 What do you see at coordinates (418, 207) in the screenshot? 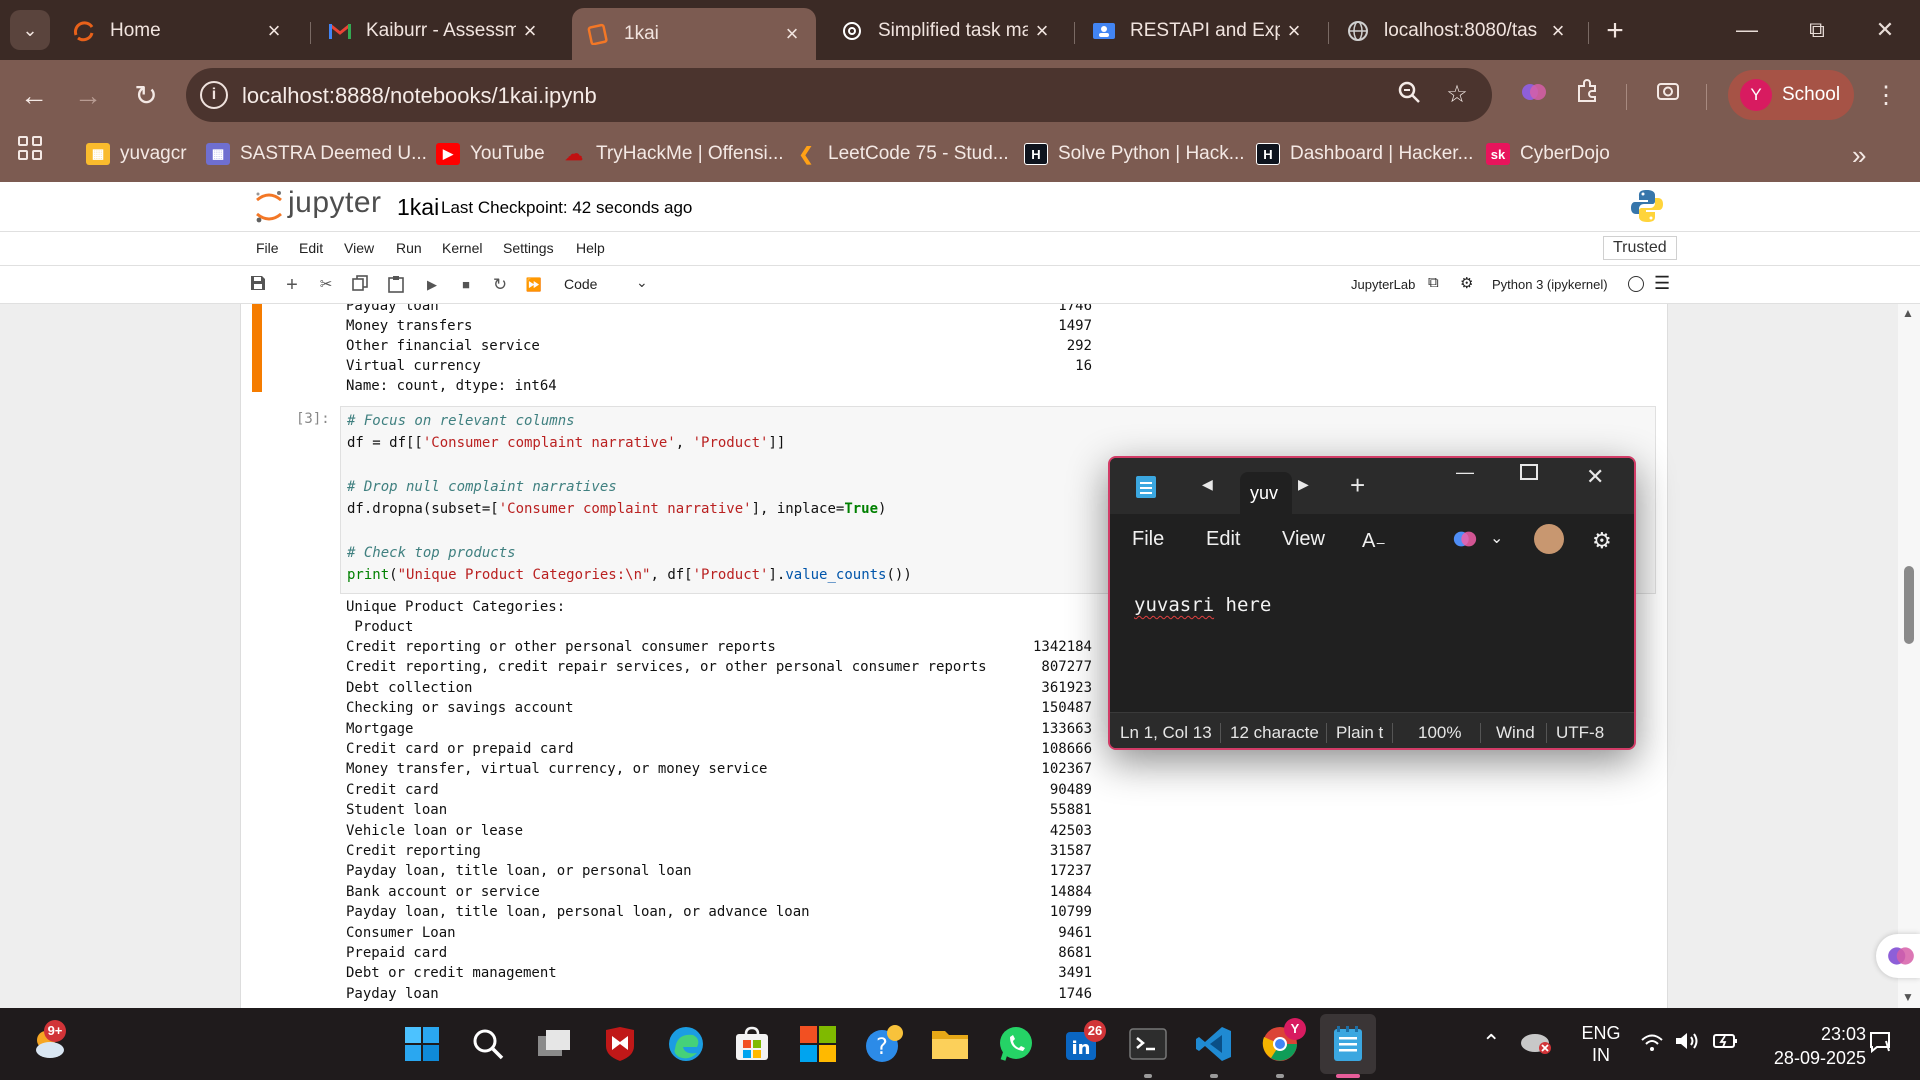
I see `notebook-name: 1kai` at bounding box center [418, 207].